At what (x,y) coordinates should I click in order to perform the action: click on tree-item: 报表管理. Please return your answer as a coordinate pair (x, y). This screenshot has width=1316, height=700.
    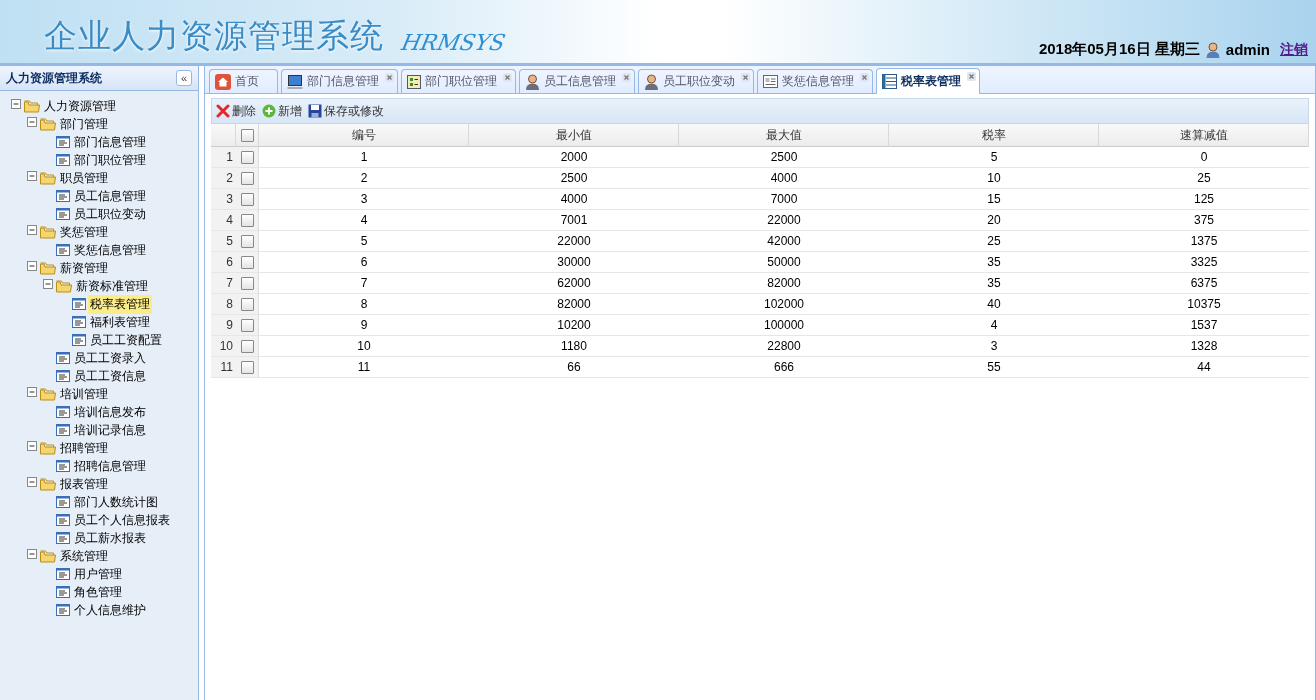
    Looking at the image, I should click on (84, 484).